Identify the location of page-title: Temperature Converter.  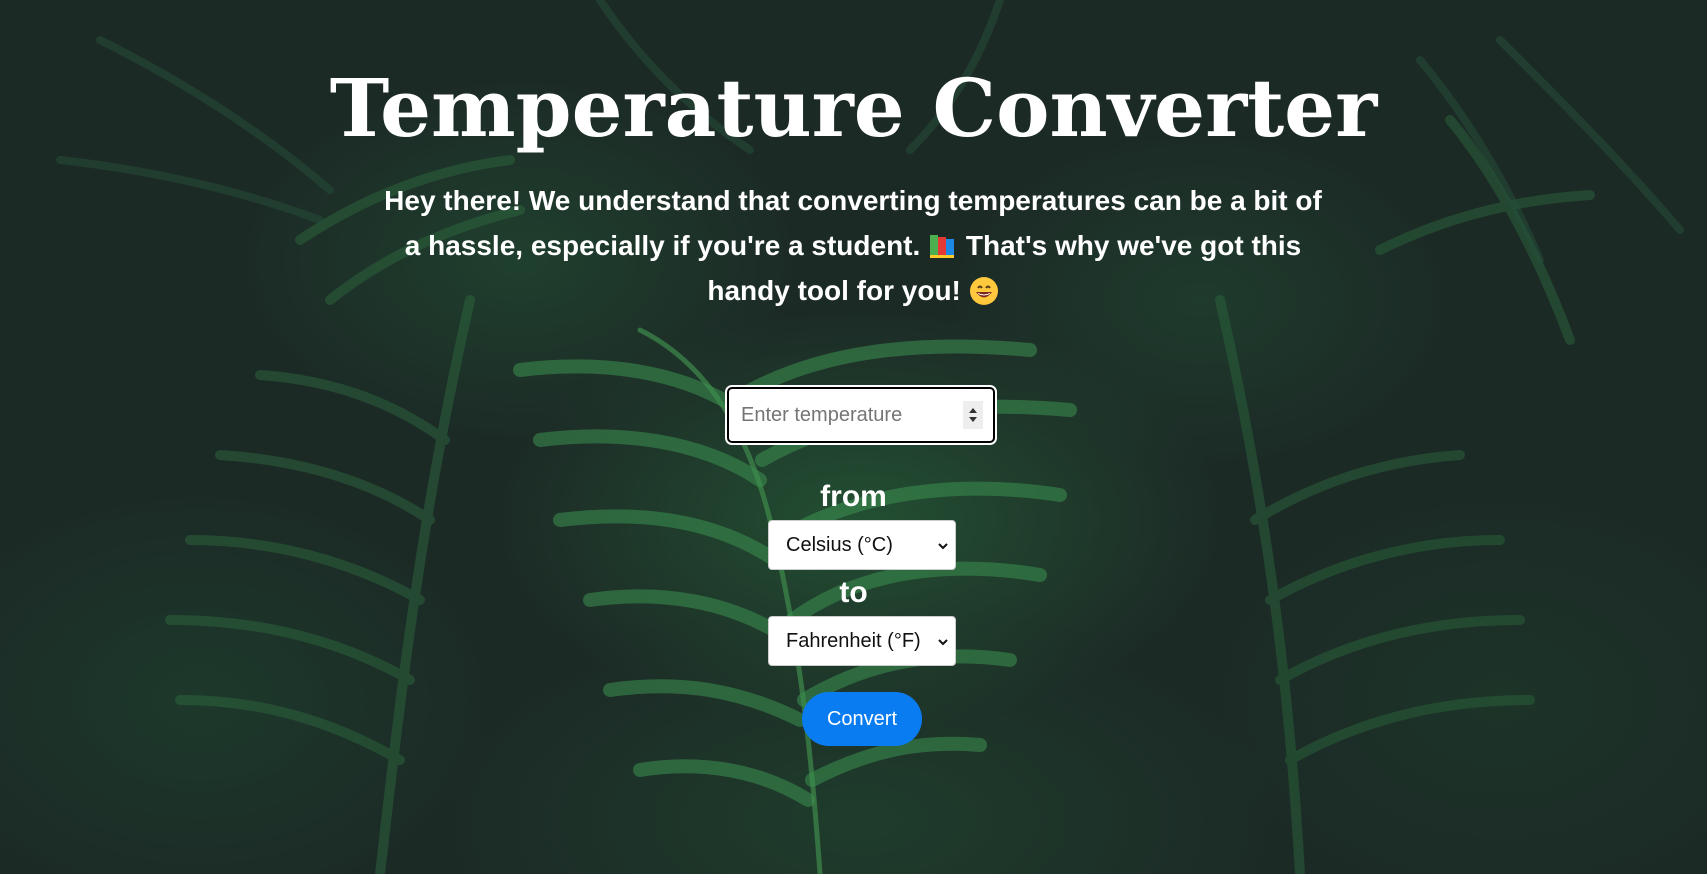
(853, 108).